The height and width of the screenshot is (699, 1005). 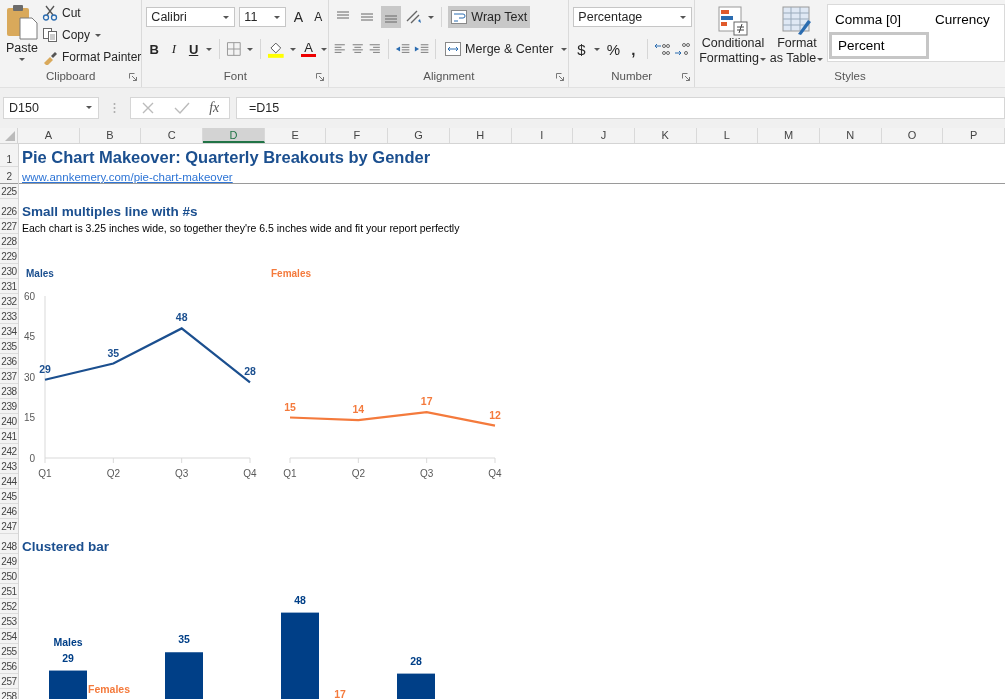 I want to click on column-header: L, so click(x=727, y=135).